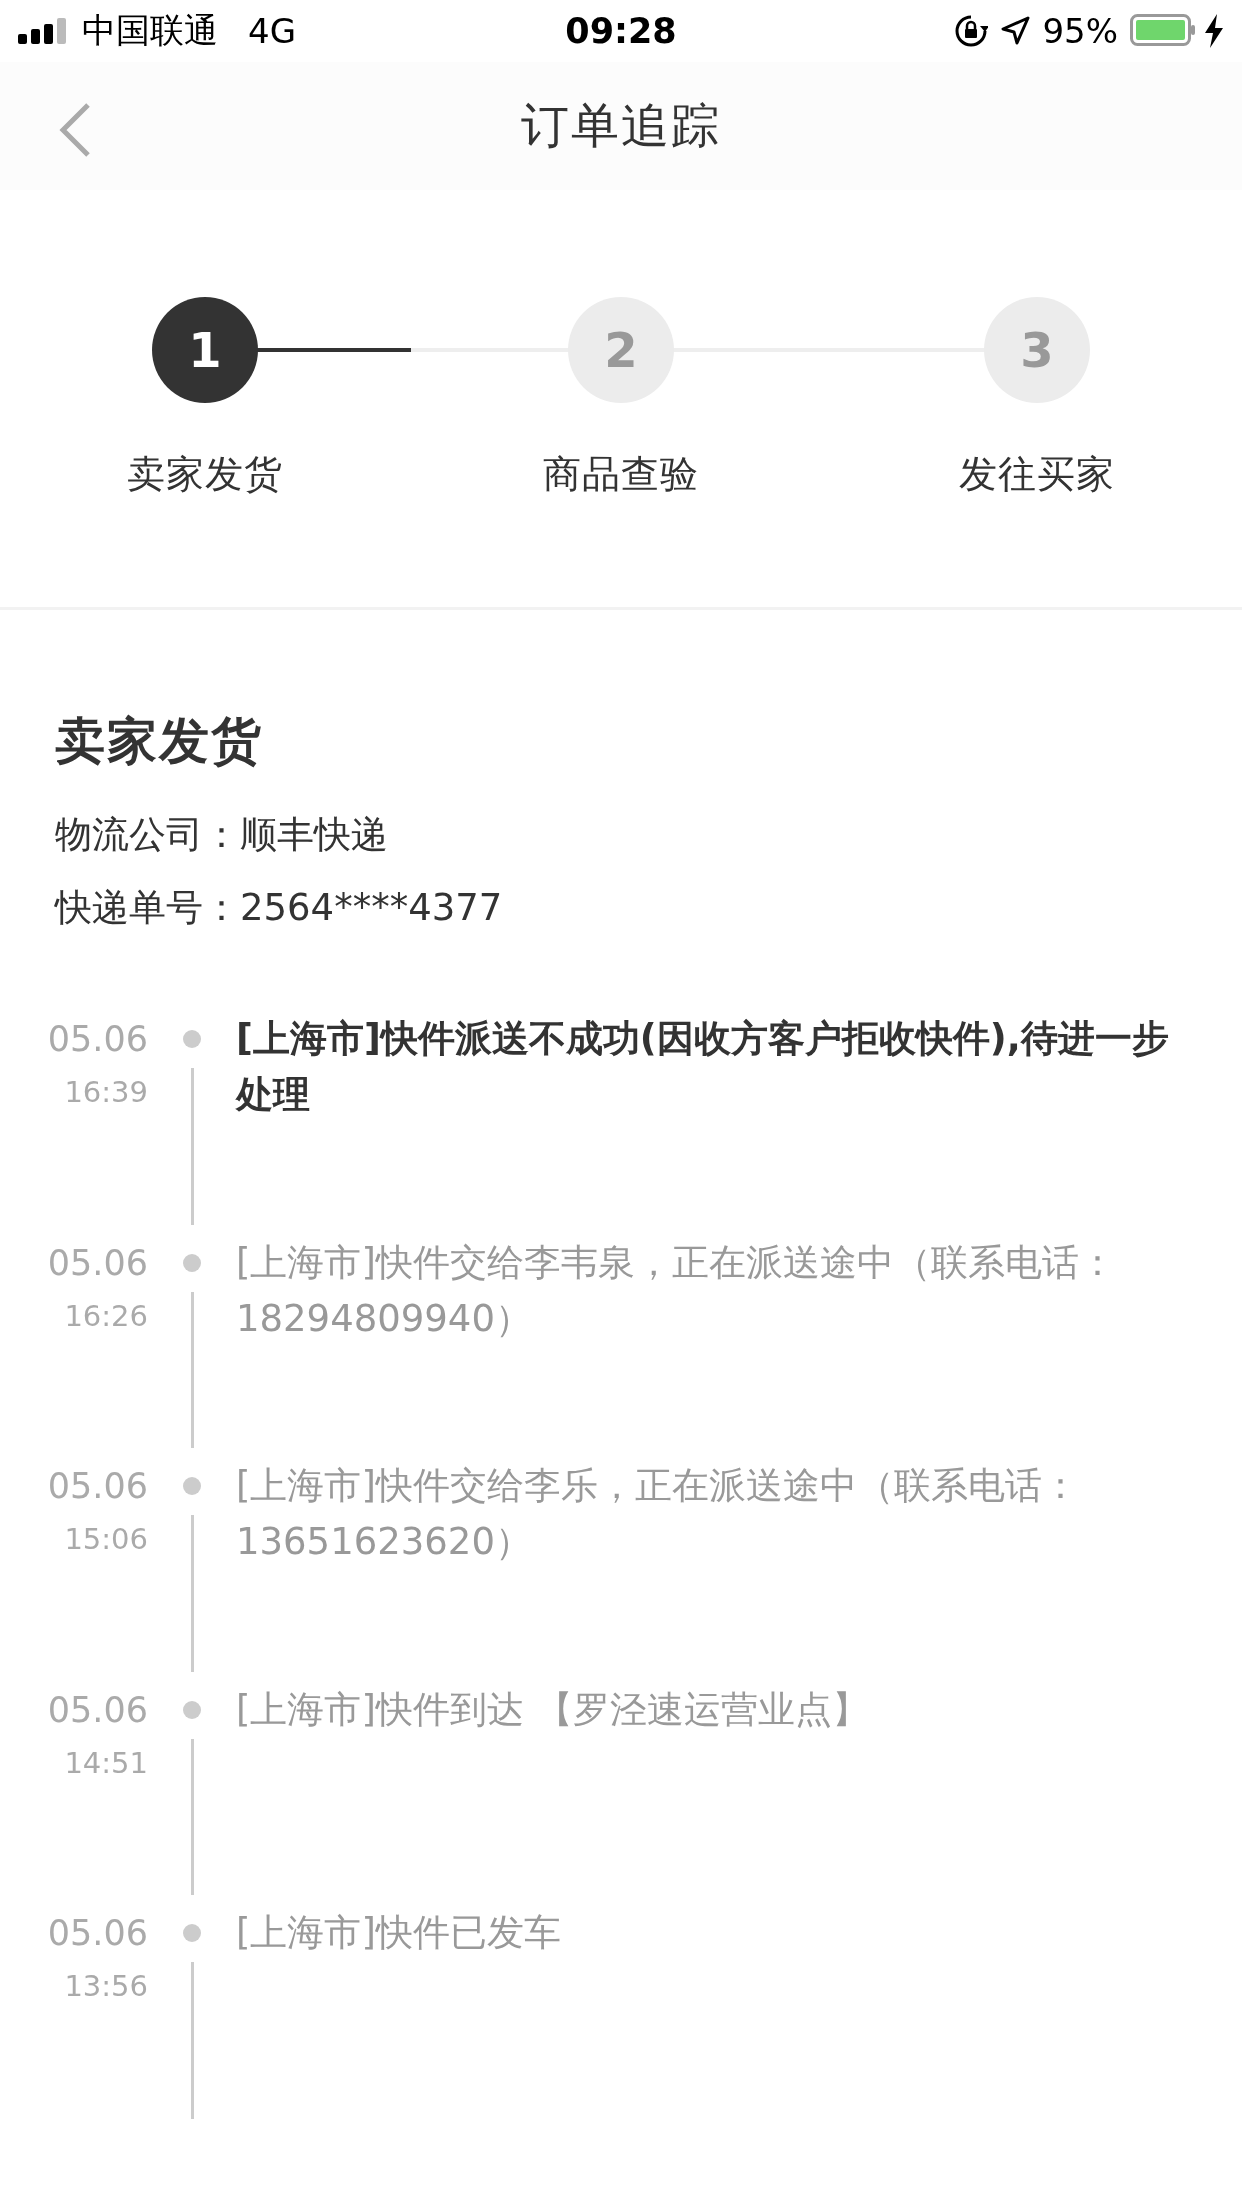 The image size is (1242, 2208). Describe the element at coordinates (1037, 350) in the screenshot. I see `step-number: 3` at that location.